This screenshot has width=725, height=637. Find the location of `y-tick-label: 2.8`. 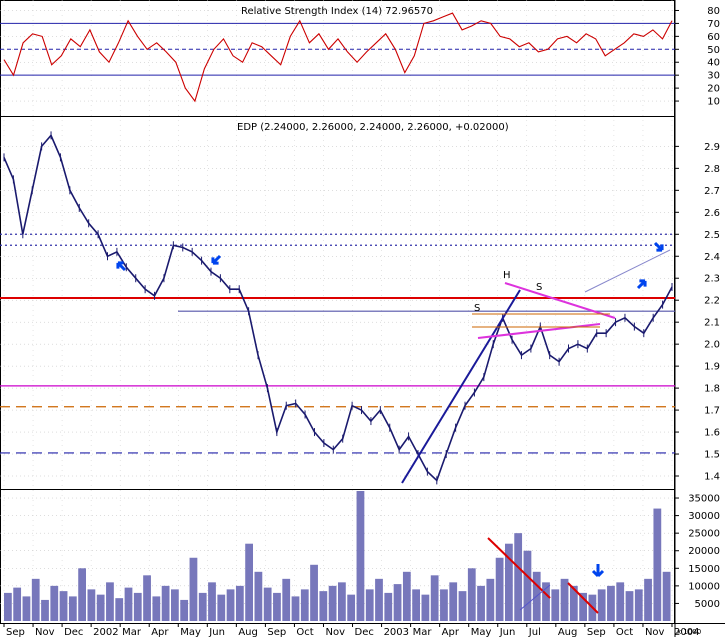

y-tick-label: 2.8 is located at coordinates (712, 169).